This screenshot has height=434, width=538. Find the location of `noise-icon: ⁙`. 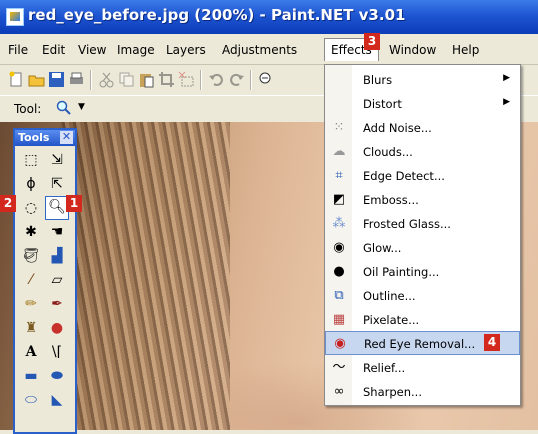

noise-icon: ⁙ is located at coordinates (339, 127).